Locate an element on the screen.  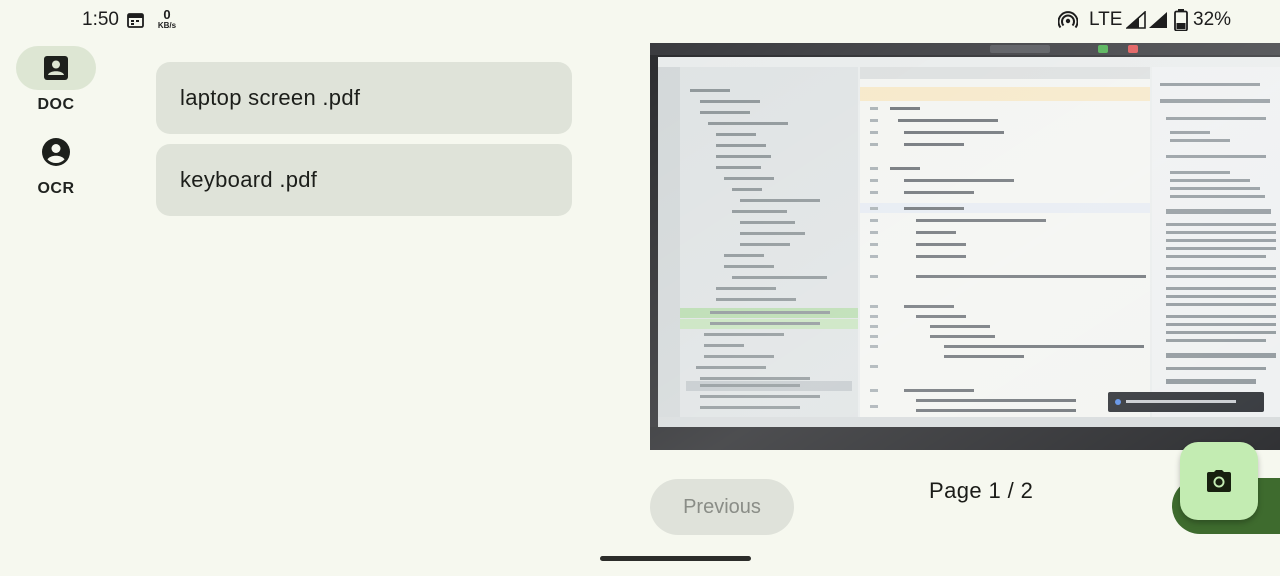
camera-icon is located at coordinates (1219, 481).